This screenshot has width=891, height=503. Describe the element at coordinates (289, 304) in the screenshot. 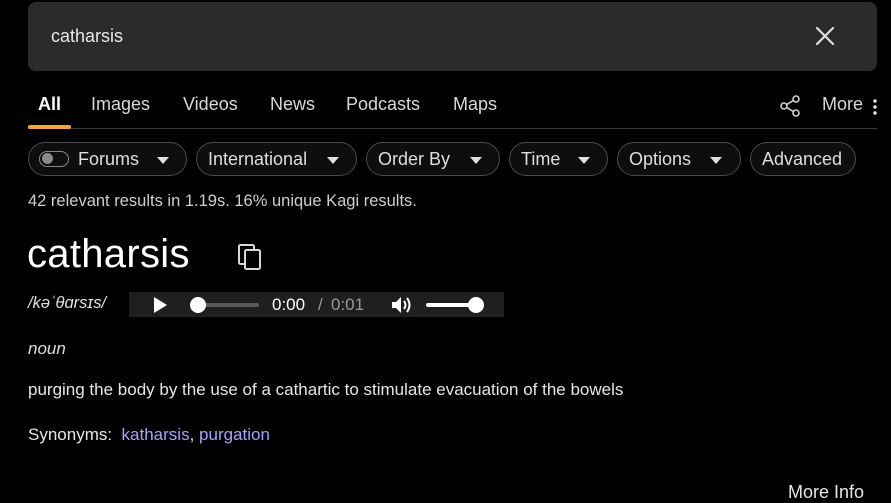

I see `audio-current-time: 0:00` at that location.